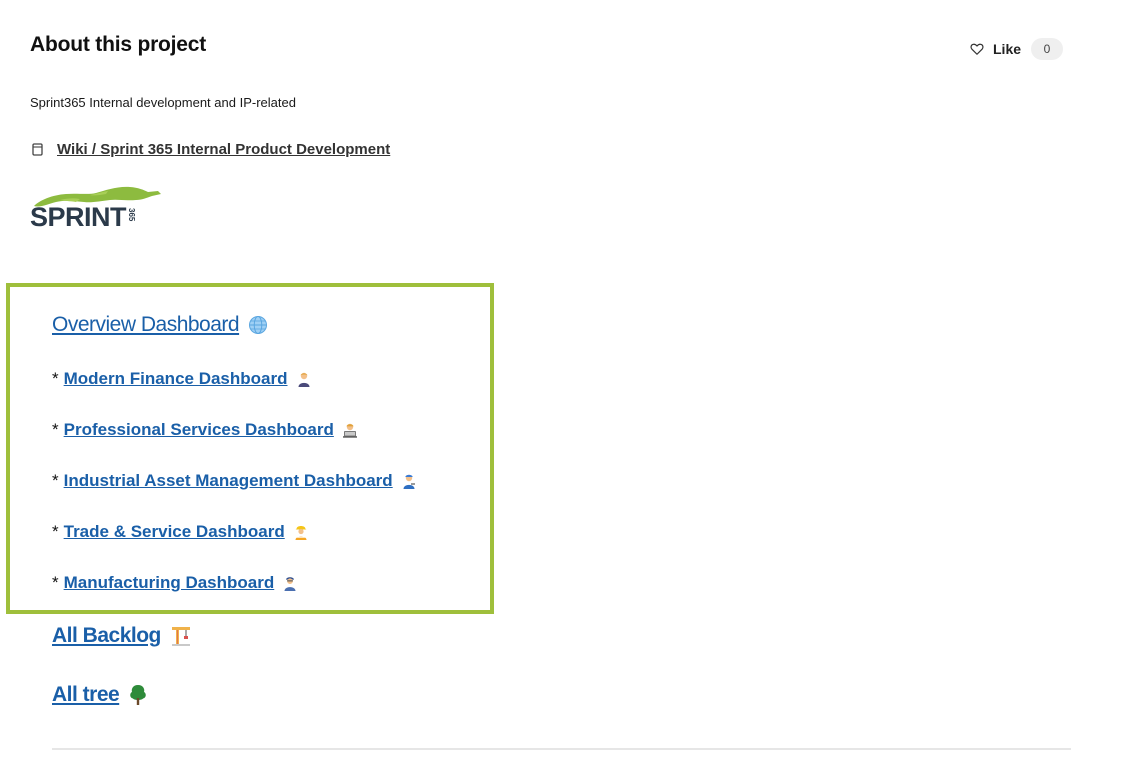 The height and width of the screenshot is (775, 1123). I want to click on like-count-badge: 0, so click(1047, 49).